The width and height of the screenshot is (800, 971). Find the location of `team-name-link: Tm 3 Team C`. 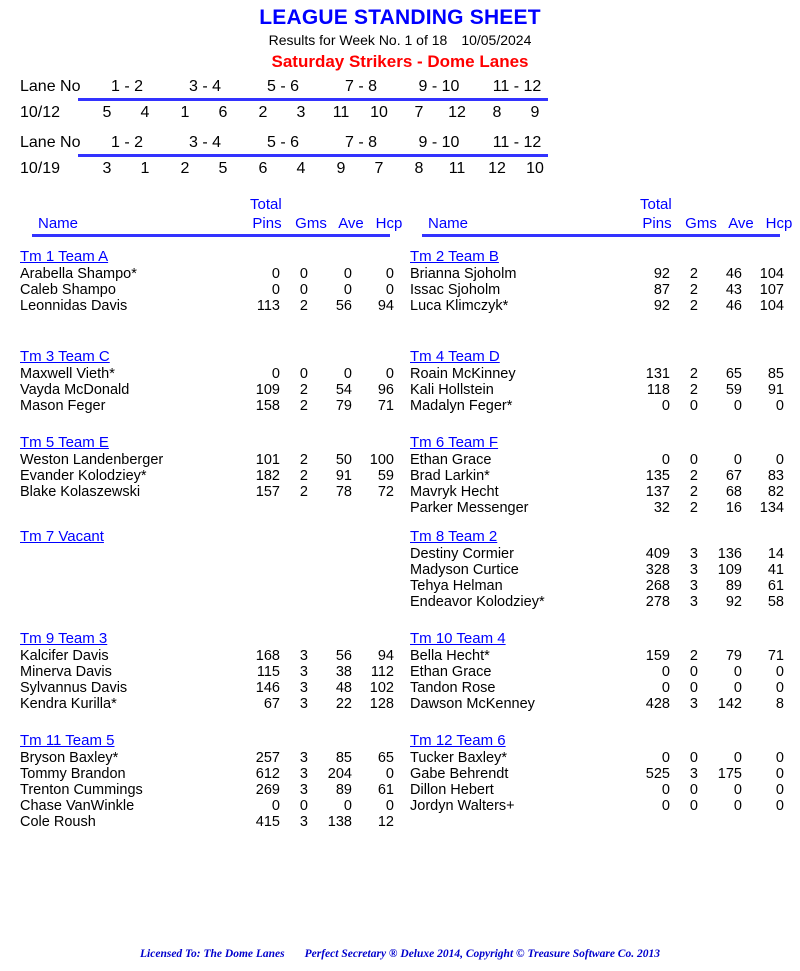

team-name-link: Tm 3 Team C is located at coordinates (205, 357).